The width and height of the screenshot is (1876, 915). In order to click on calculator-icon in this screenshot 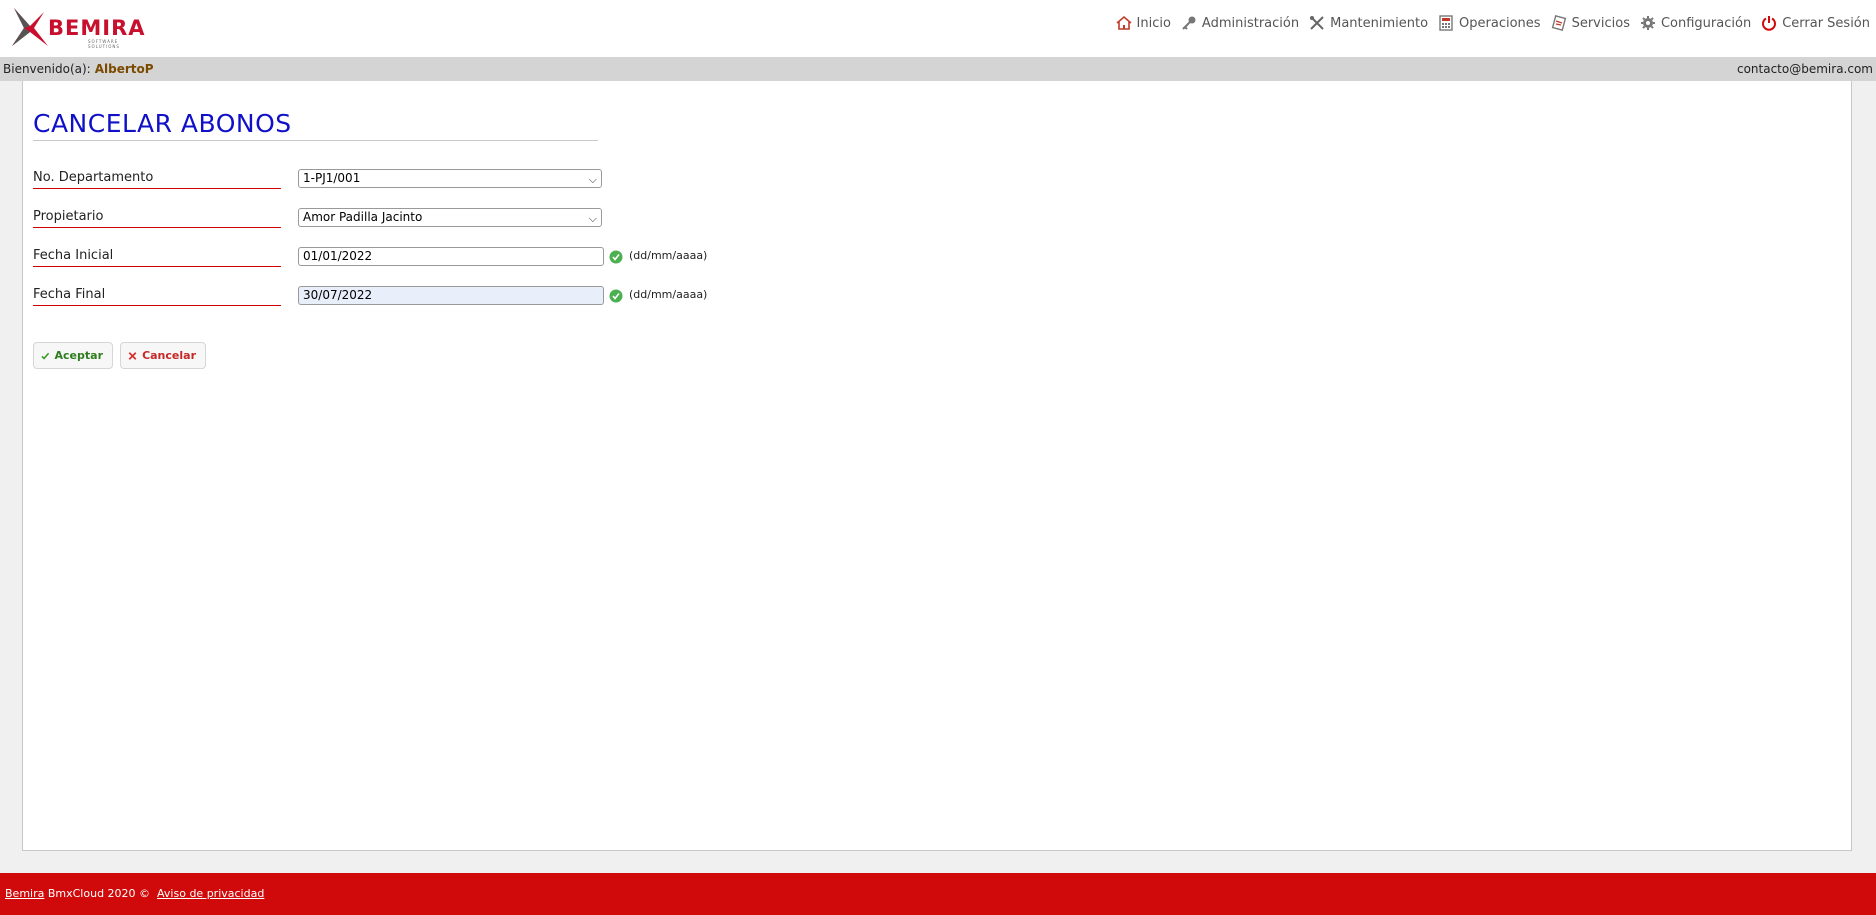, I will do `click(1446, 23)`.